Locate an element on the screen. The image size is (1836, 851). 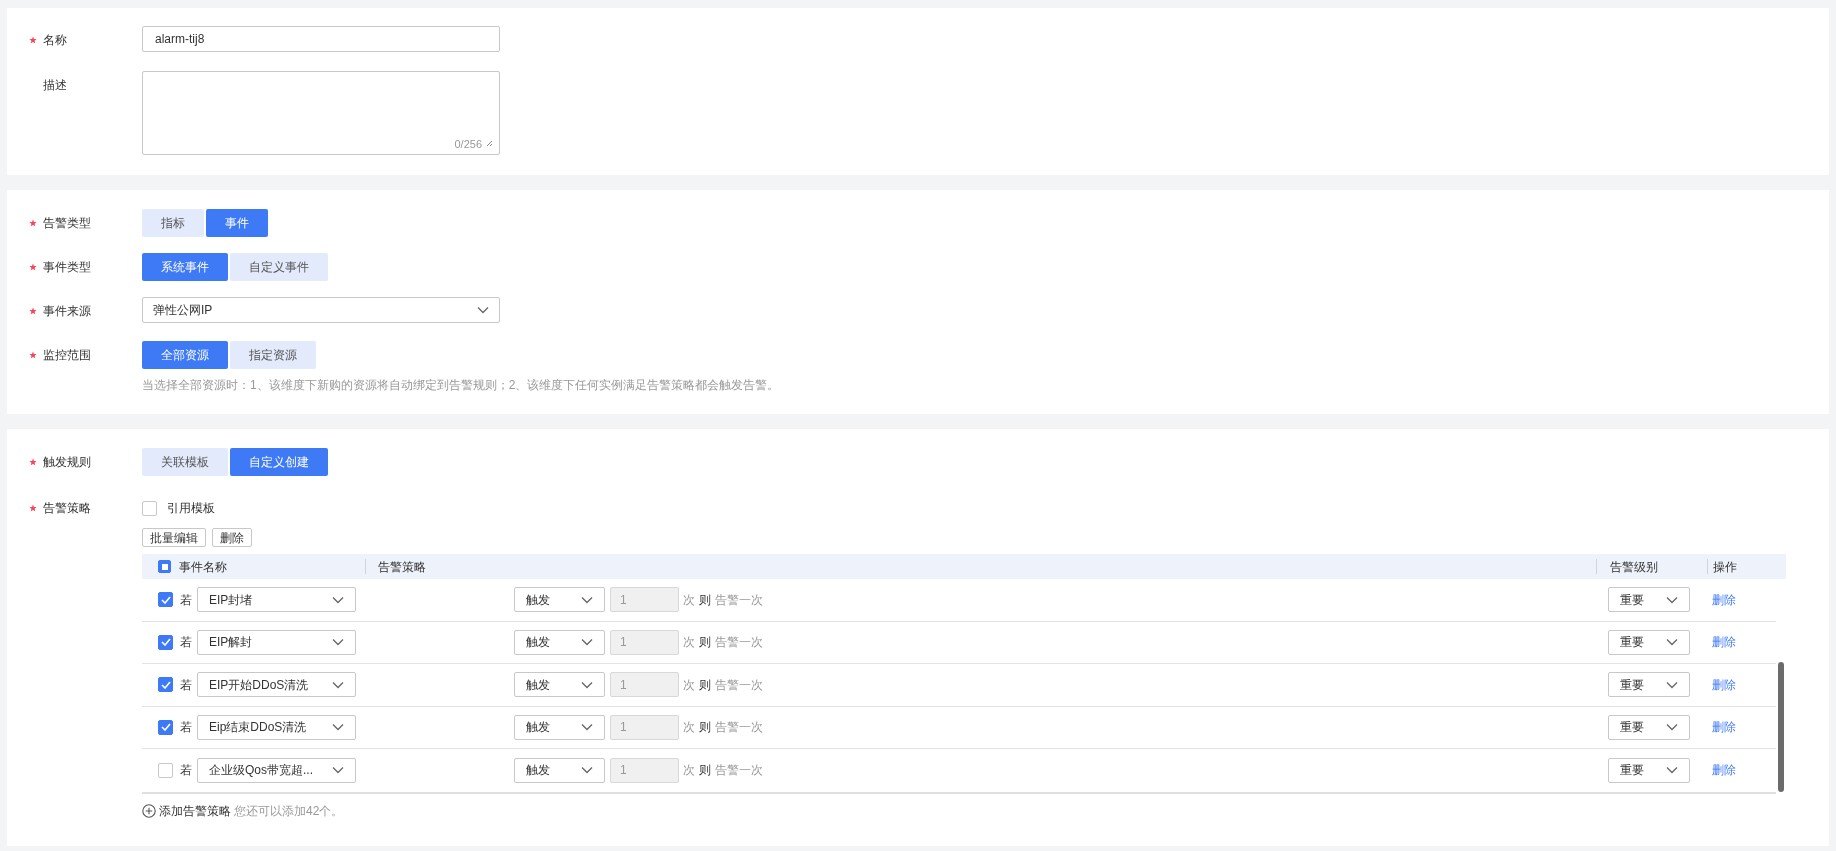
segment-tab: 全部资源 is located at coordinates (185, 355).